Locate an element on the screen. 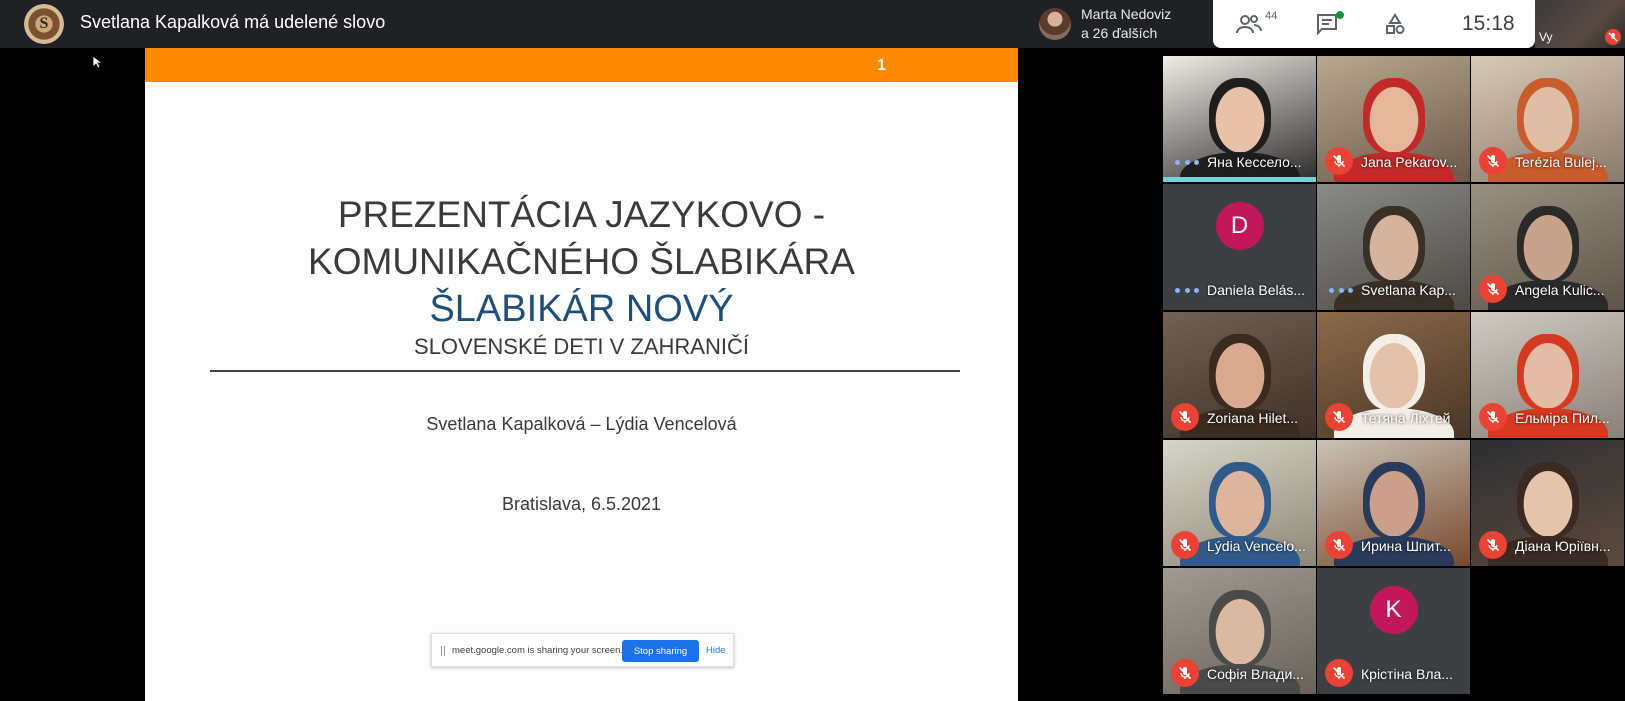 The image size is (1625, 701). participant-name: Тетяна Ліхтей is located at coordinates (1406, 418).